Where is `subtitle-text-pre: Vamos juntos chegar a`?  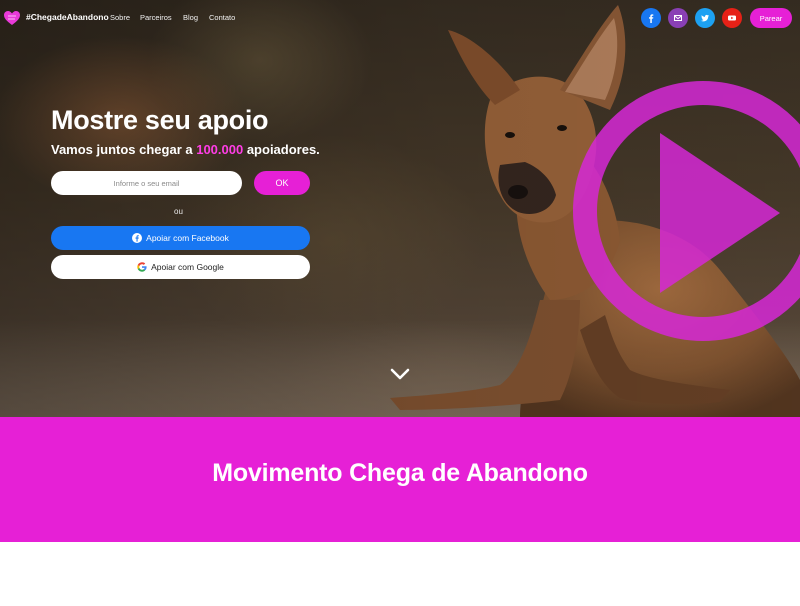
subtitle-text-pre: Vamos juntos chegar a is located at coordinates (124, 149).